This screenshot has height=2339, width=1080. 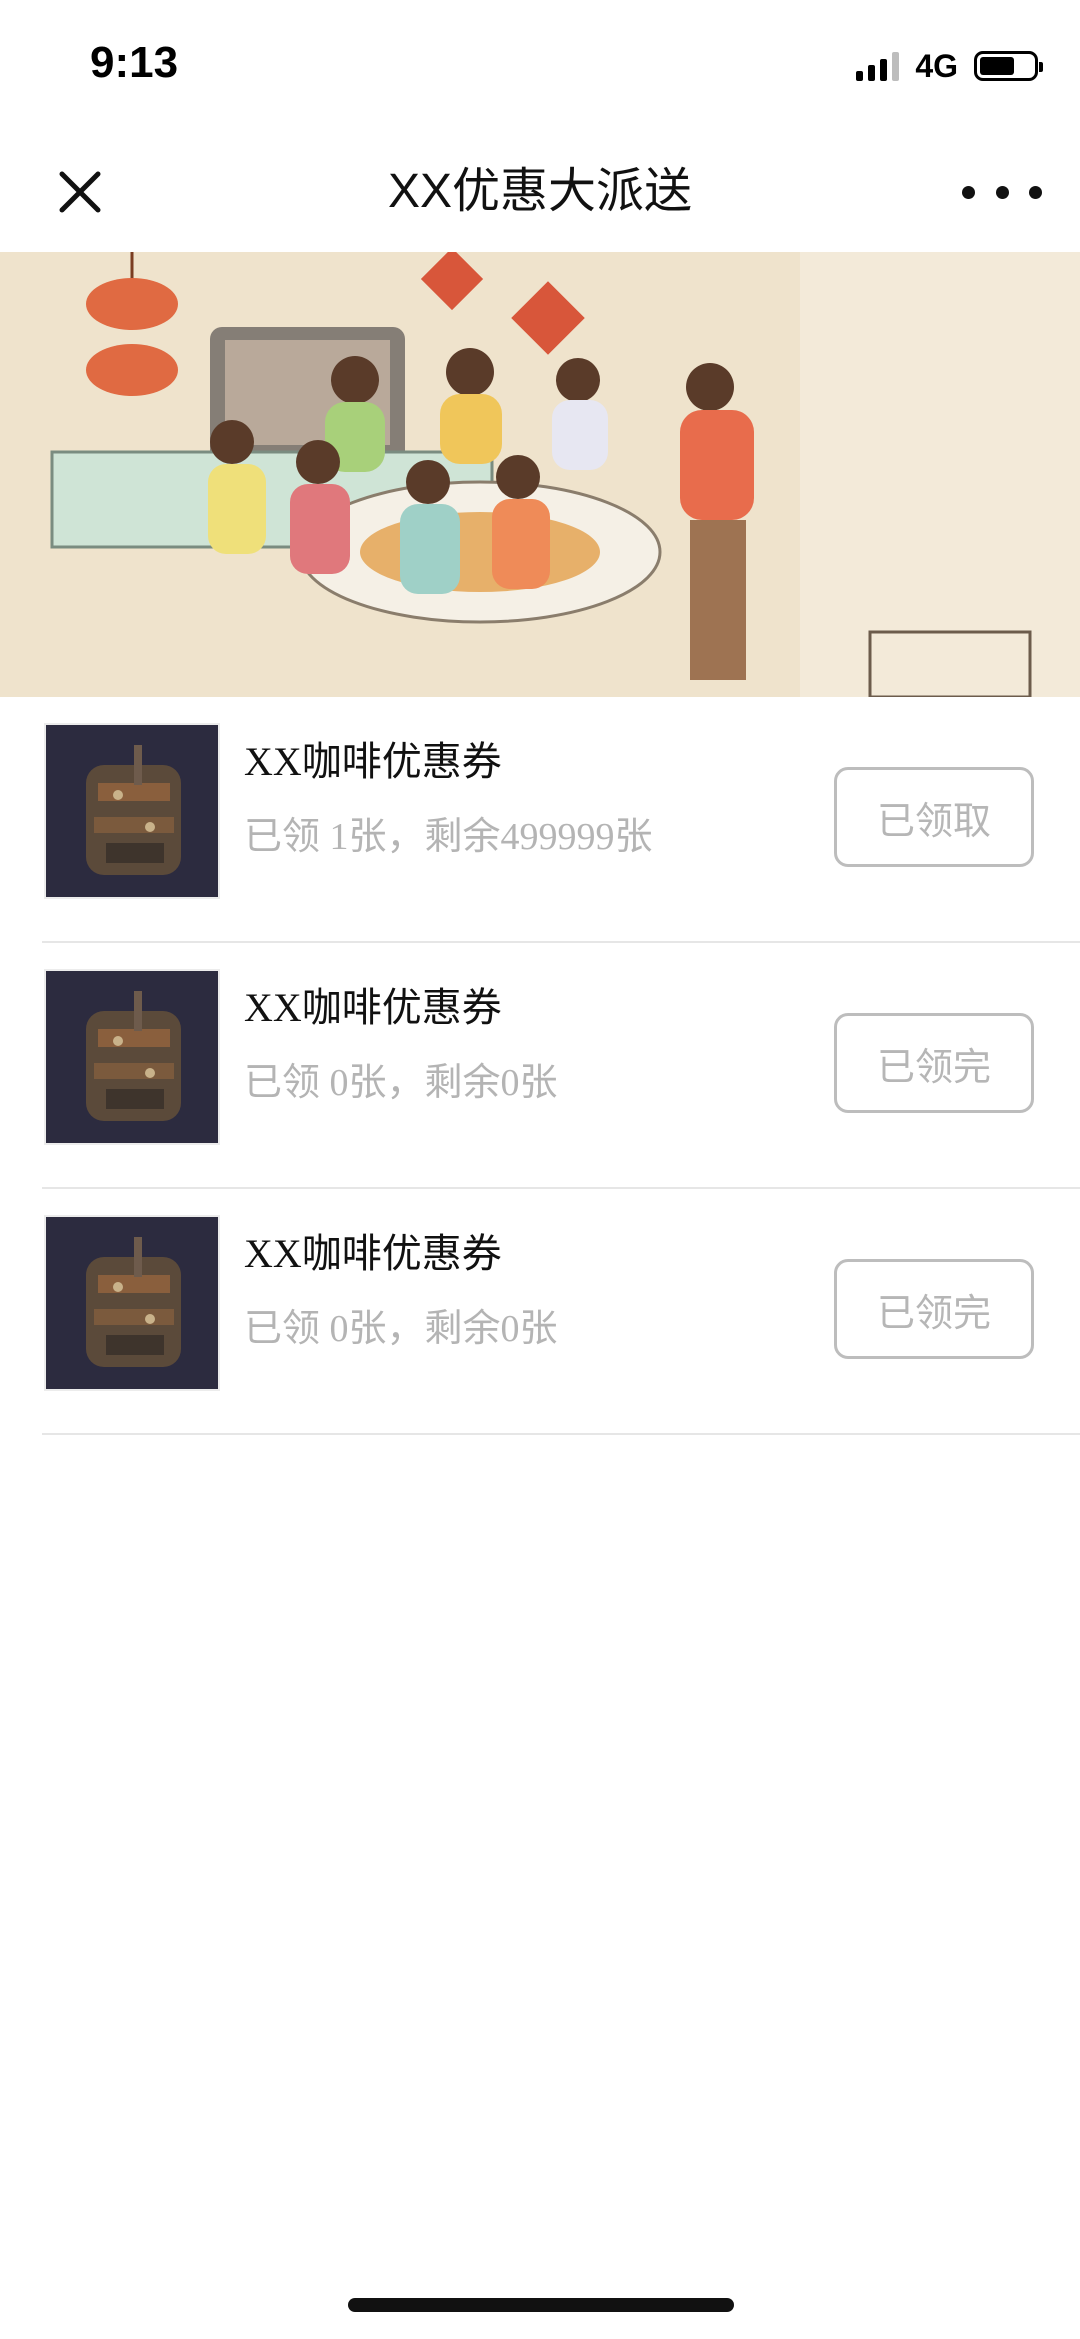 I want to click on close-button, so click(x=80, y=192).